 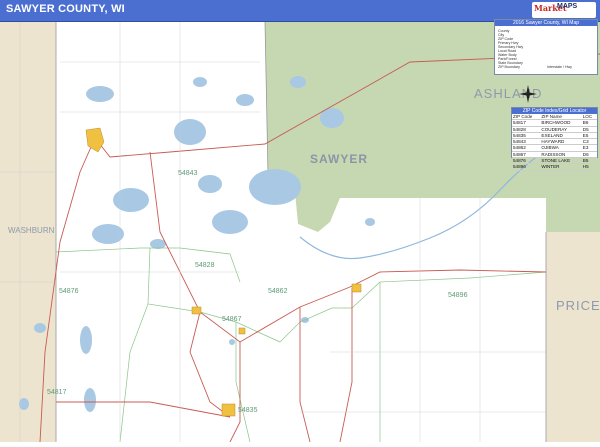 I want to click on zip-label: 54828, so click(x=205, y=265).